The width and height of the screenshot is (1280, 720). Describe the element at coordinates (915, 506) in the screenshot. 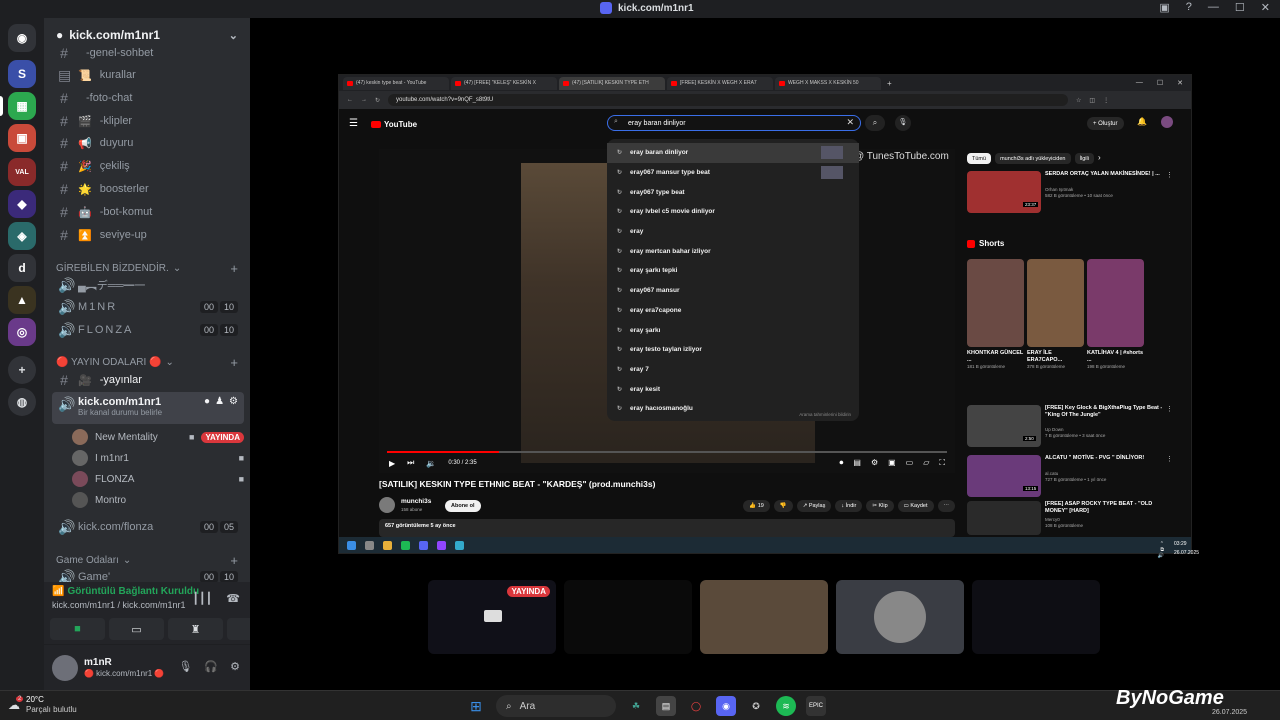

I see `save-button: ▭ Kaydet` at that location.